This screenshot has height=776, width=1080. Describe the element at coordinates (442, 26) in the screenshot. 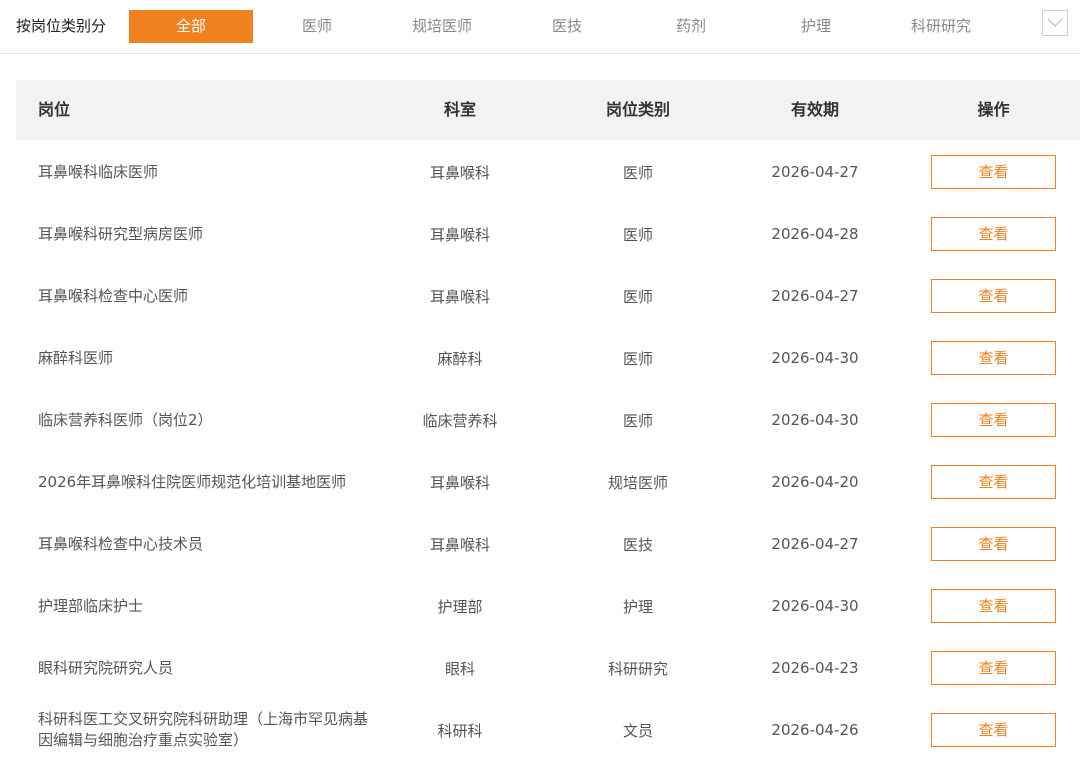

I see `tab-resident-physician: 规培医师` at that location.